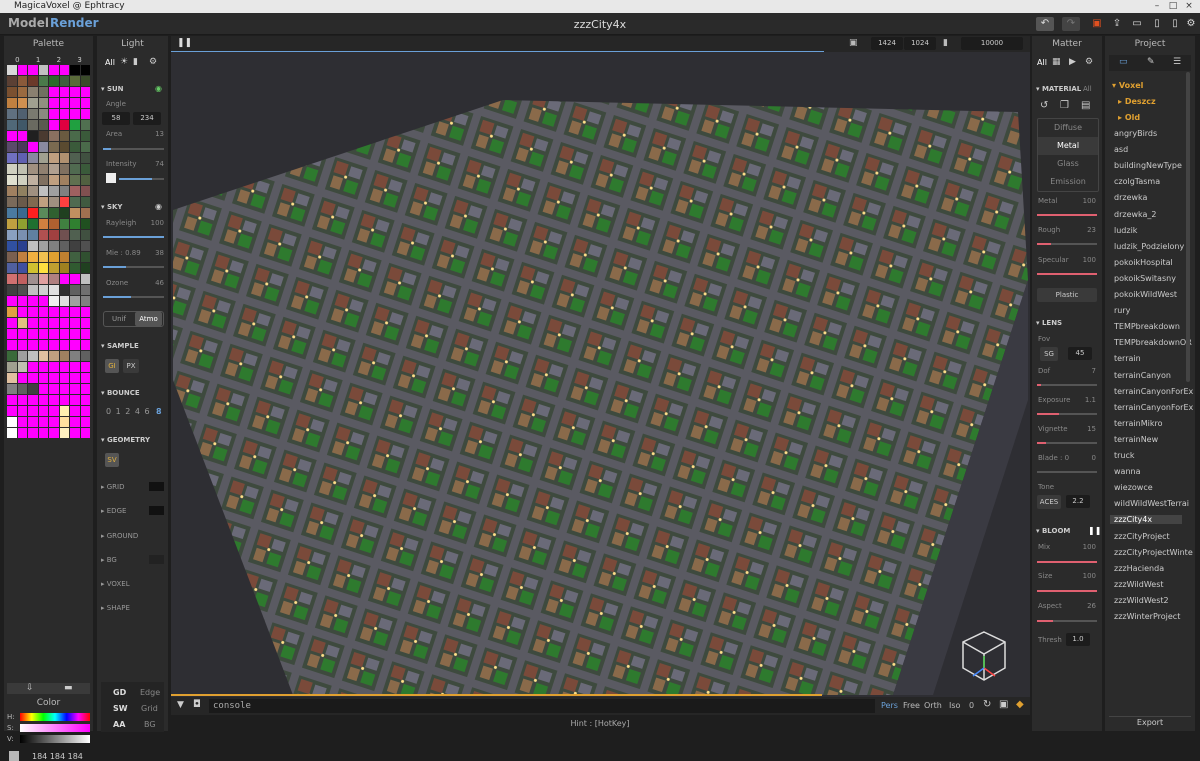 The height and width of the screenshot is (761, 1200). Describe the element at coordinates (920, 43) in the screenshot. I see `resolution-height-input: 1024` at that location.